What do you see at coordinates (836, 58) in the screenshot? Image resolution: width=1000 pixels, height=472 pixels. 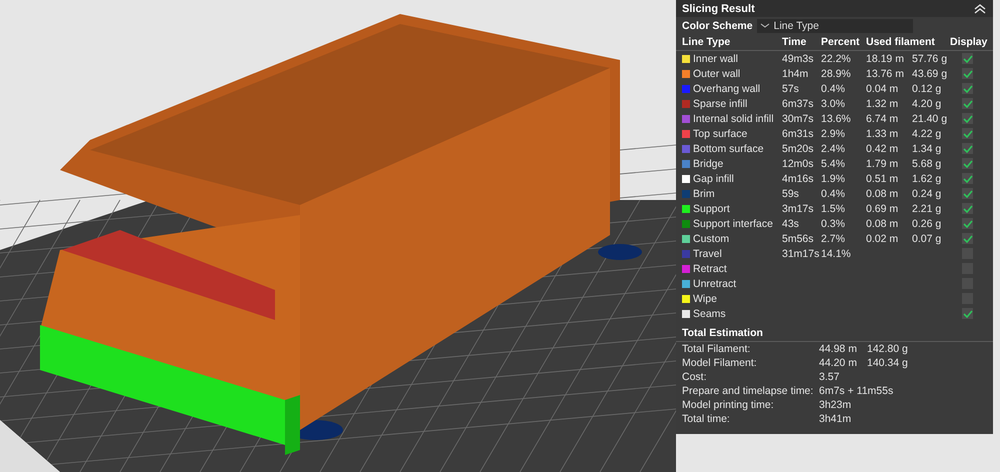 I see `percent-value: 22.2%` at bounding box center [836, 58].